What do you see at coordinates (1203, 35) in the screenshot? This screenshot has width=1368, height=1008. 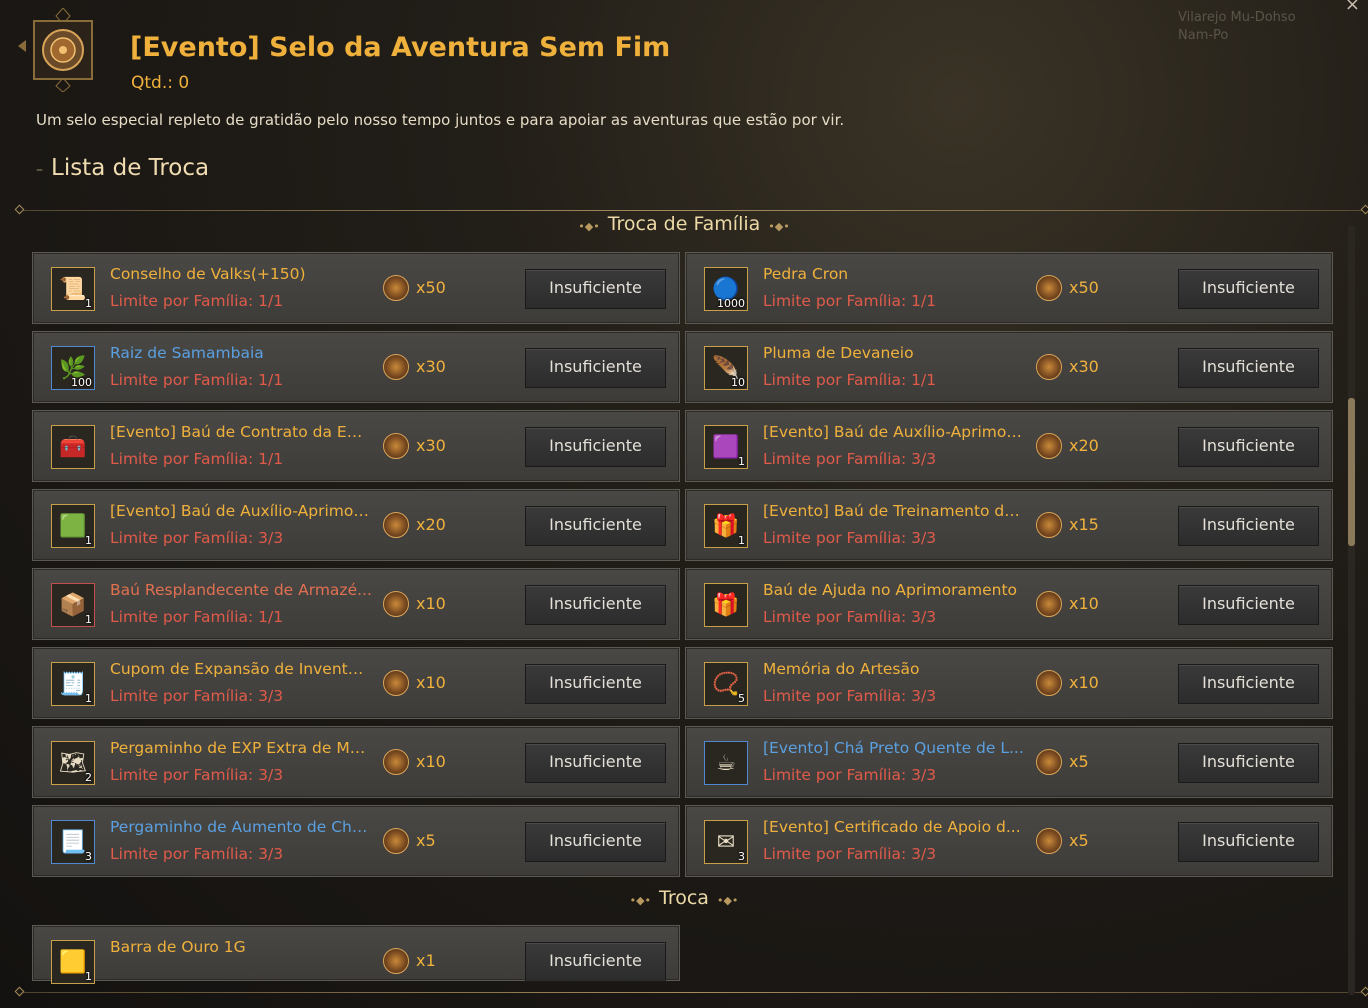 I see `location-label-2: Nam-Po` at bounding box center [1203, 35].